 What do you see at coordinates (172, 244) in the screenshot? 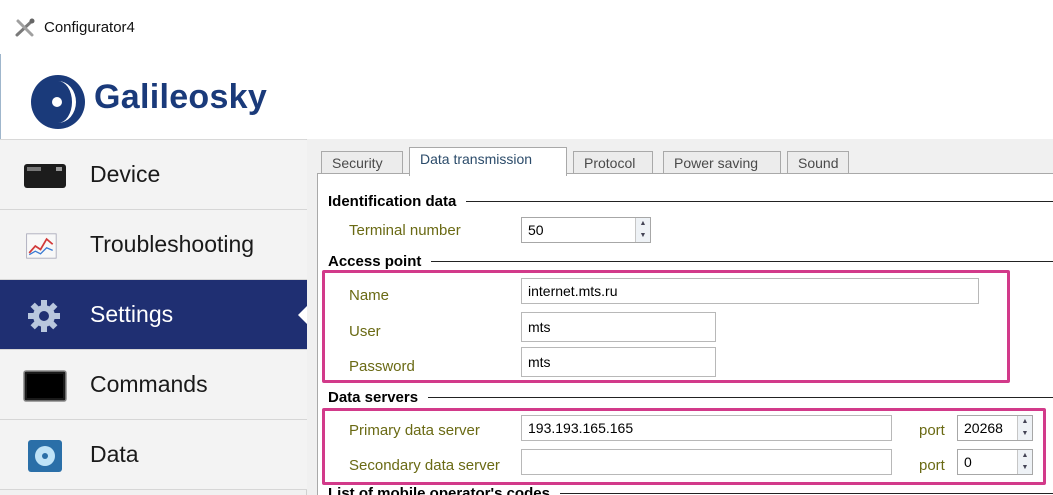
I see `sidebar-item-label: Troubleshooting` at bounding box center [172, 244].